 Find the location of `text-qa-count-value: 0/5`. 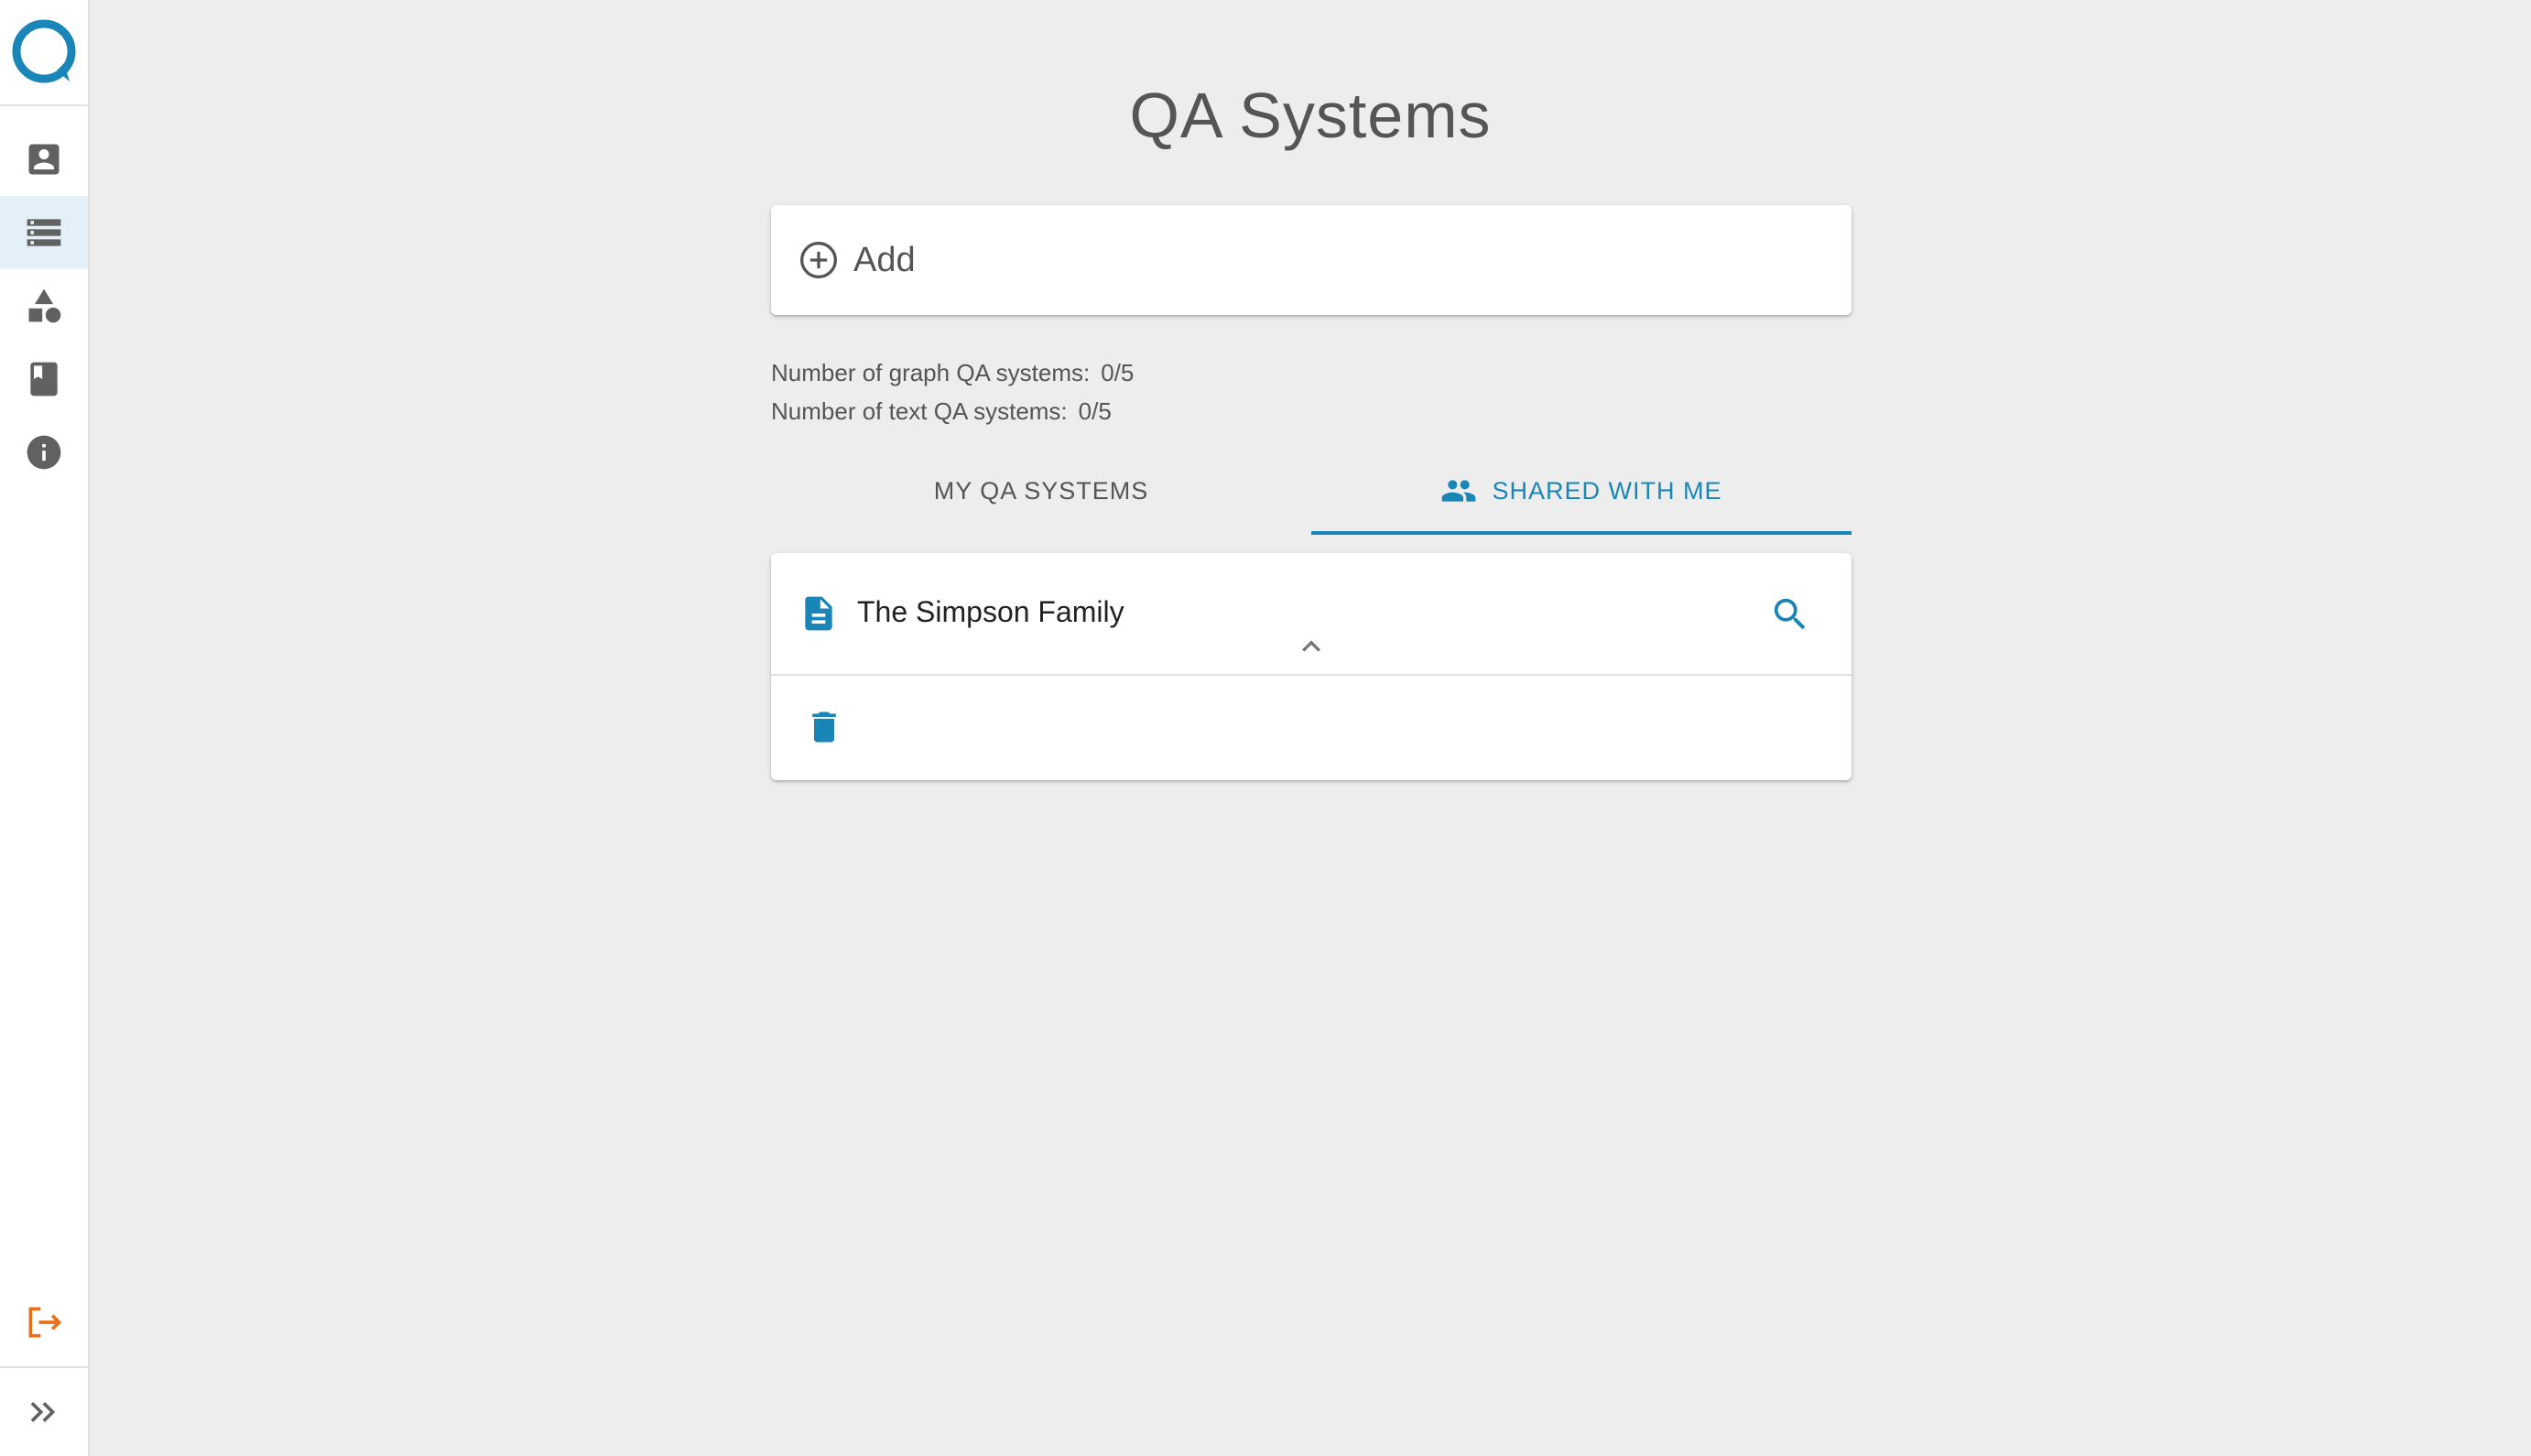

text-qa-count-value: 0/5 is located at coordinates (1095, 411).